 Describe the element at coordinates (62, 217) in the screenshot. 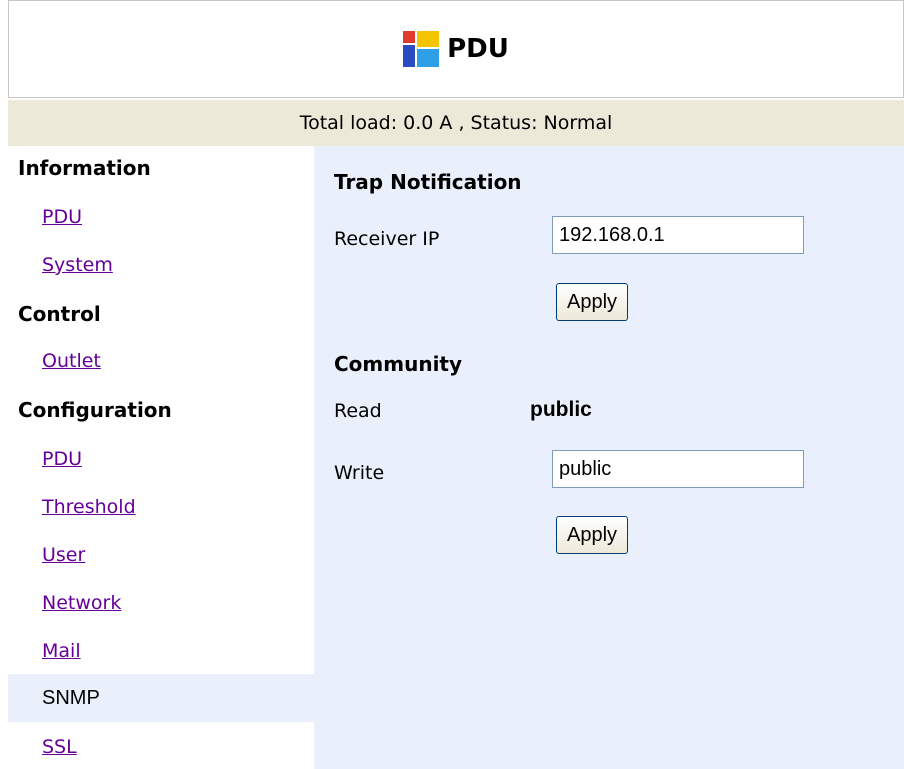

I see `sidebar-item-pdu-info: PDU` at that location.